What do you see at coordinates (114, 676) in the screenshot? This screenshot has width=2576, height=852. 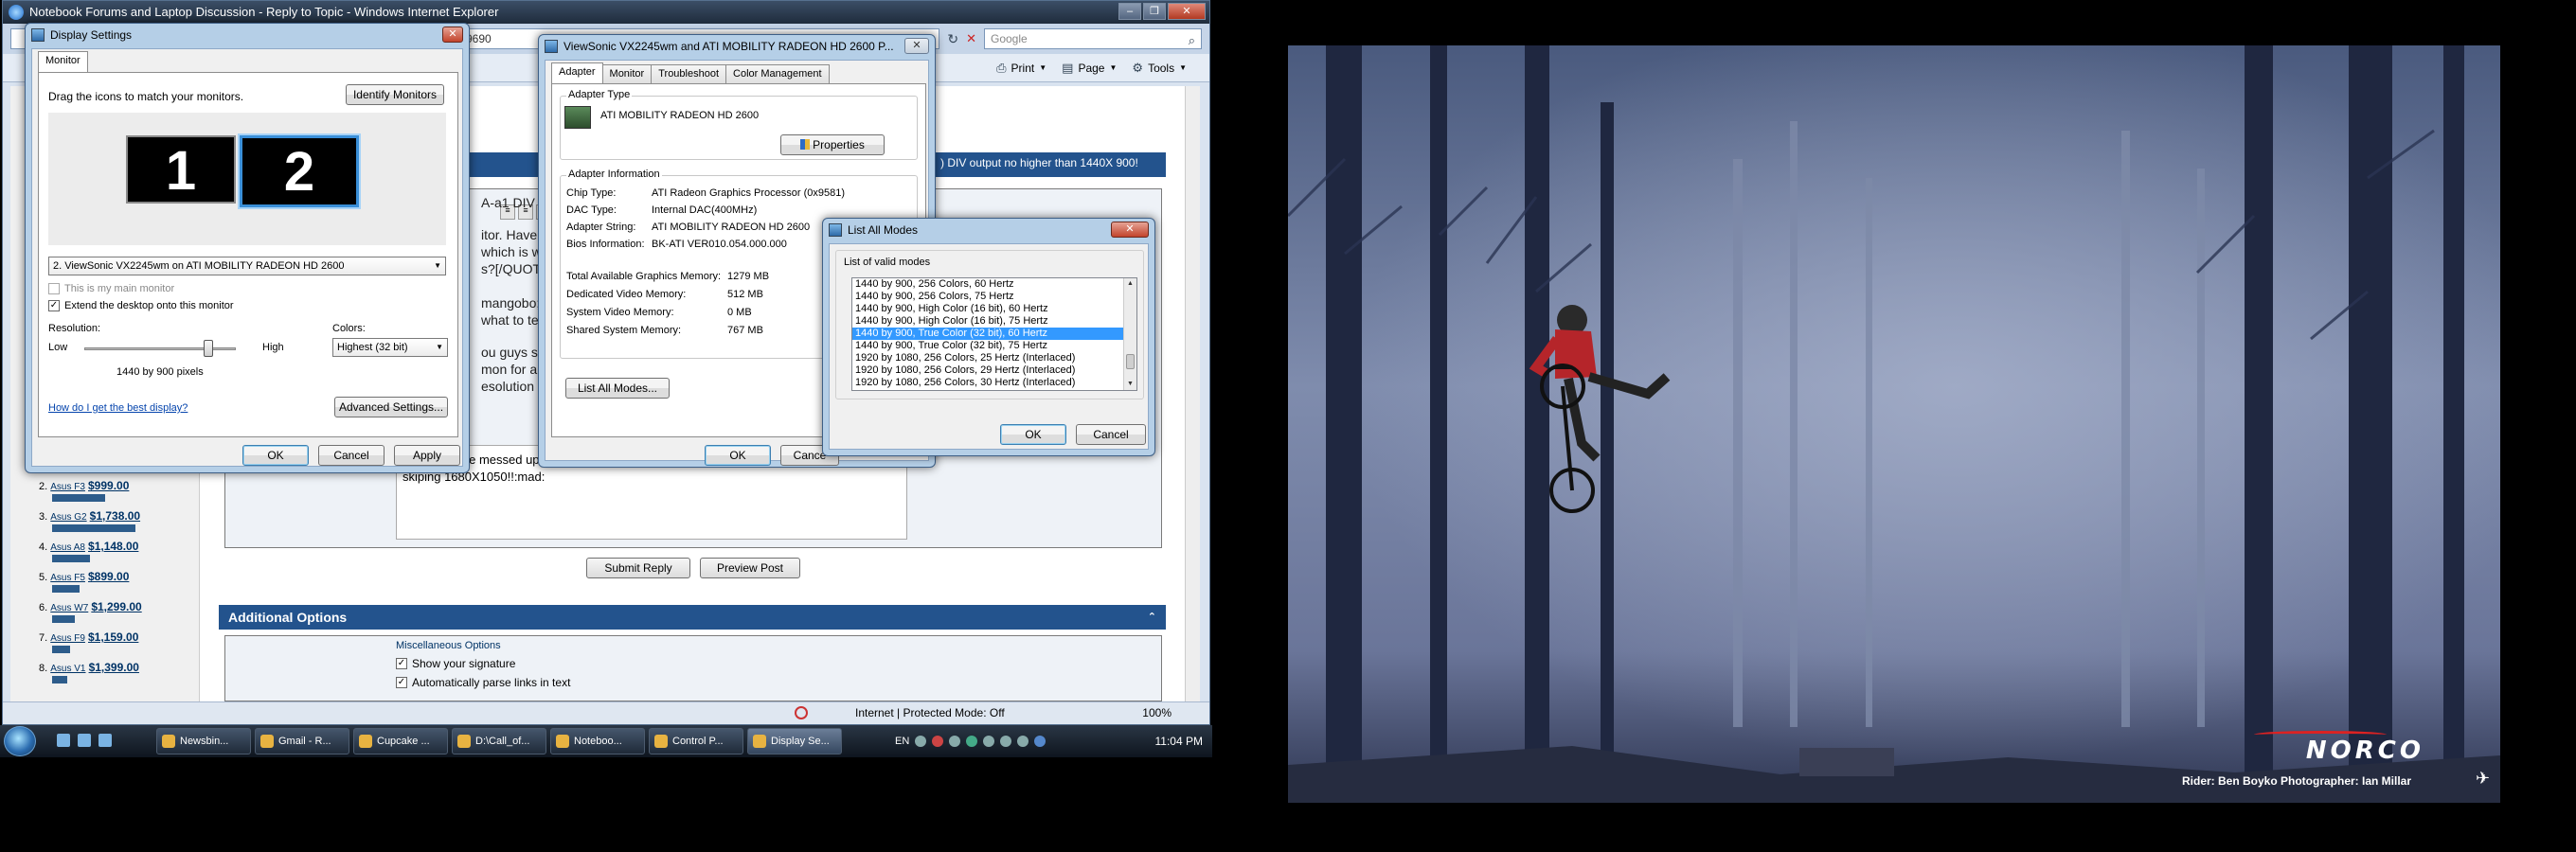 I see `sidebar-item: 8. Asus V1 $1,399.00` at bounding box center [114, 676].